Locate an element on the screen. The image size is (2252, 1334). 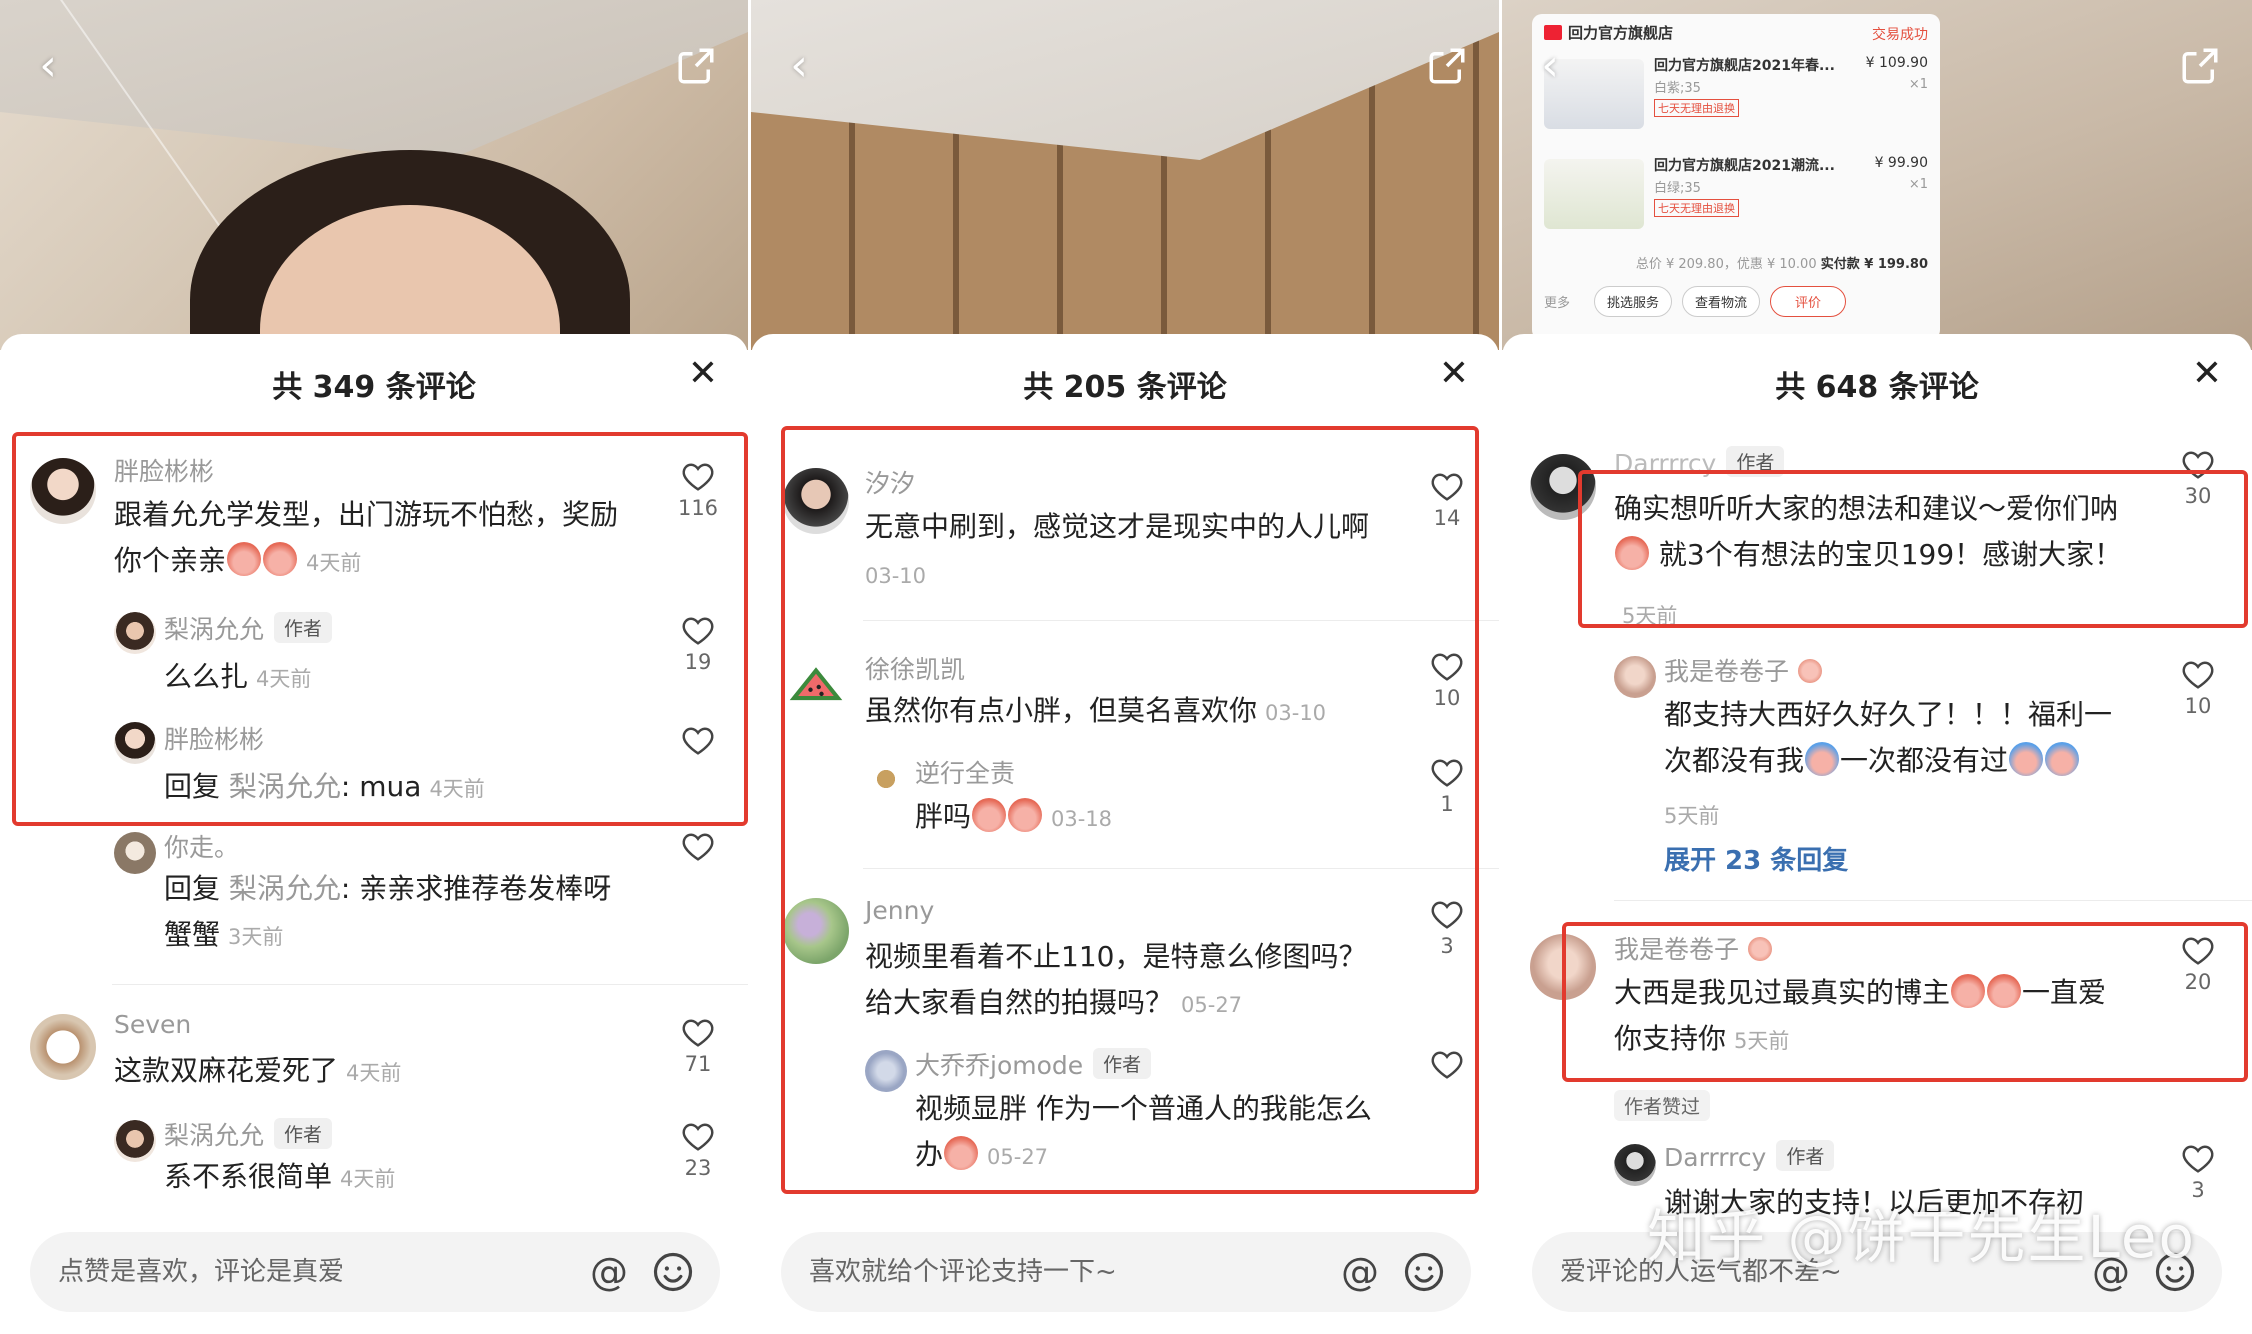
author-badge: 作者 is located at coordinates (303, 1133).